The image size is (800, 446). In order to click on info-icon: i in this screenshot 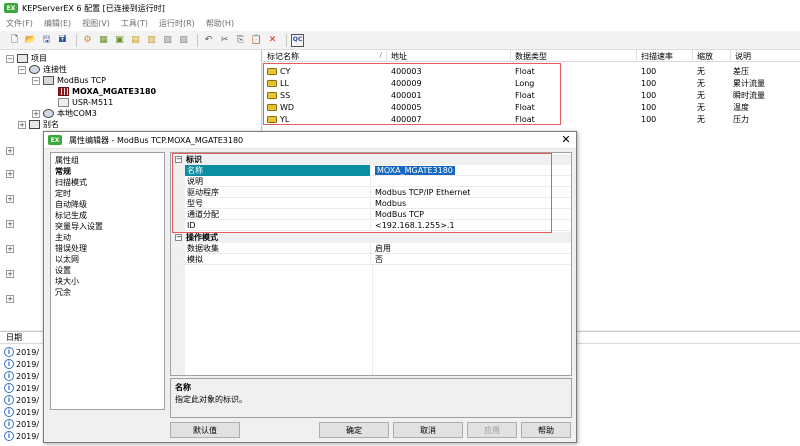, I will do `click(9, 388)`.